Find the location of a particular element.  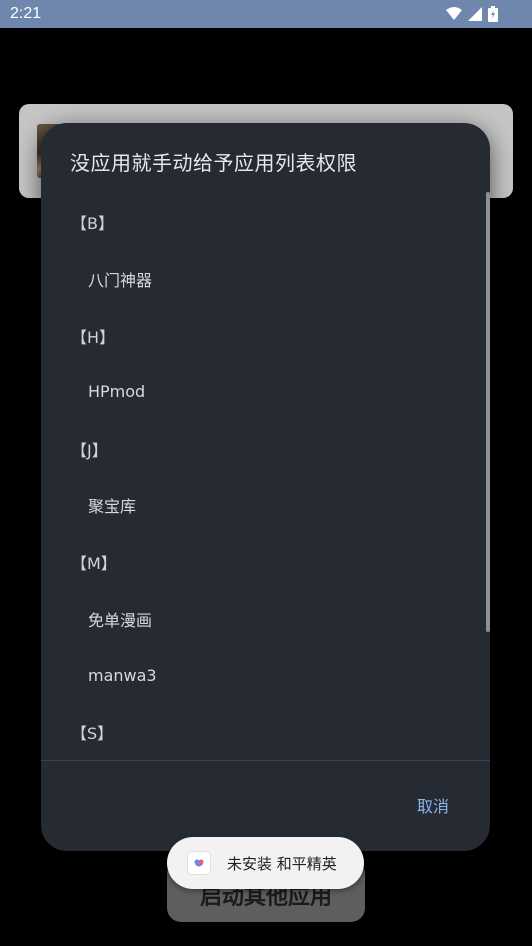

section-header-s: 【S】 is located at coordinates (92, 733).